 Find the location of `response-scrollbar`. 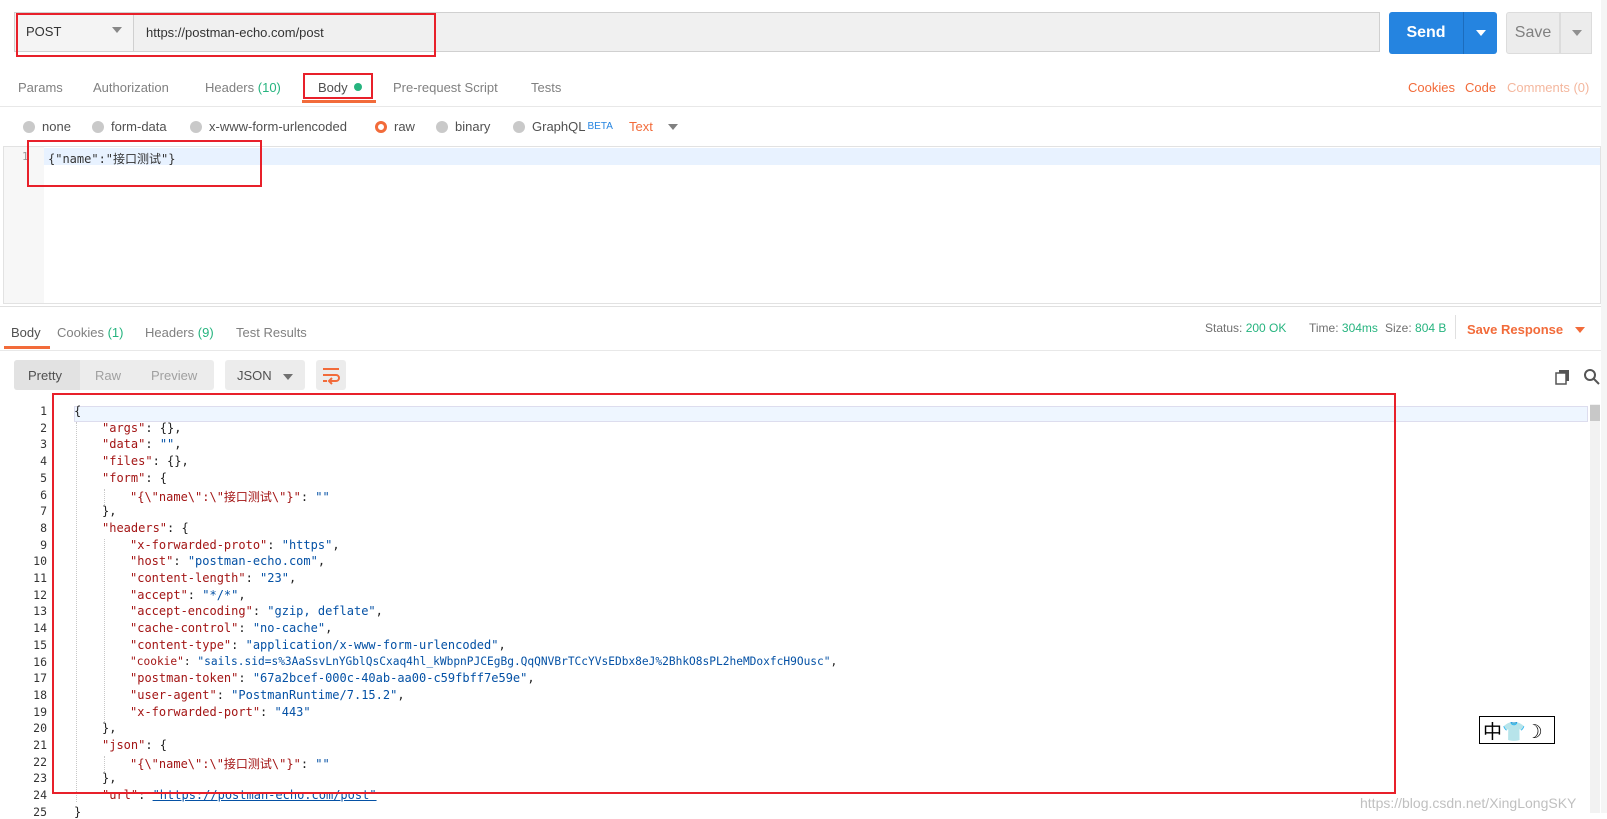

response-scrollbar is located at coordinates (1595, 608).